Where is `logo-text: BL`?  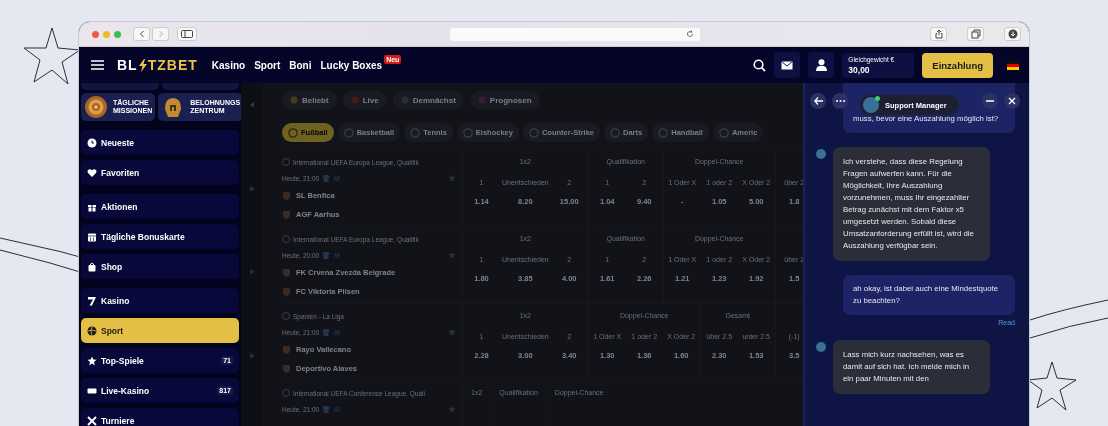
logo-text: BL is located at coordinates (127, 65).